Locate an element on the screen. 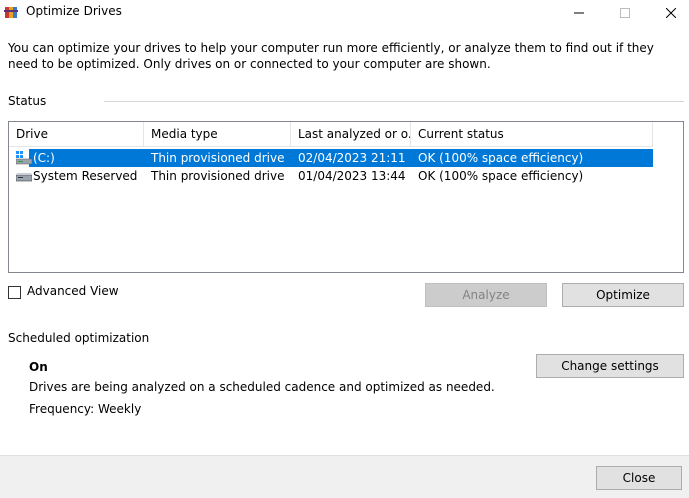 The height and width of the screenshot is (498, 689). analyze-button: Analyze is located at coordinates (486, 295).